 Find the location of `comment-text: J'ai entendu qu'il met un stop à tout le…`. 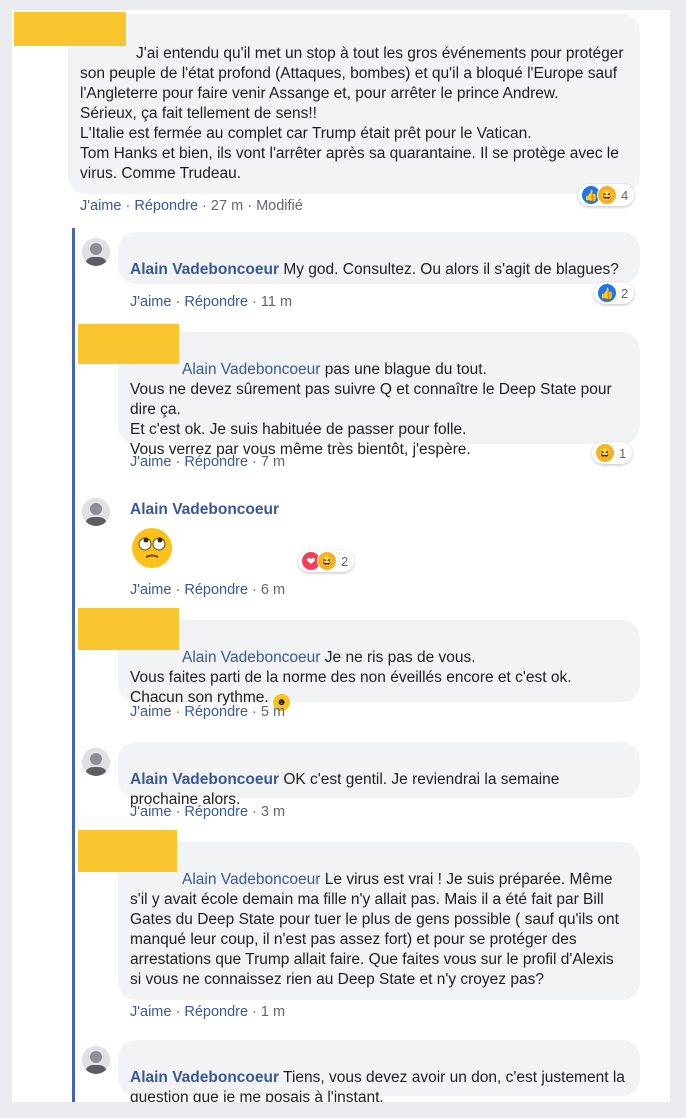

comment-text: J'ai entendu qu'il met un stop à tout le… is located at coordinates (352, 113).